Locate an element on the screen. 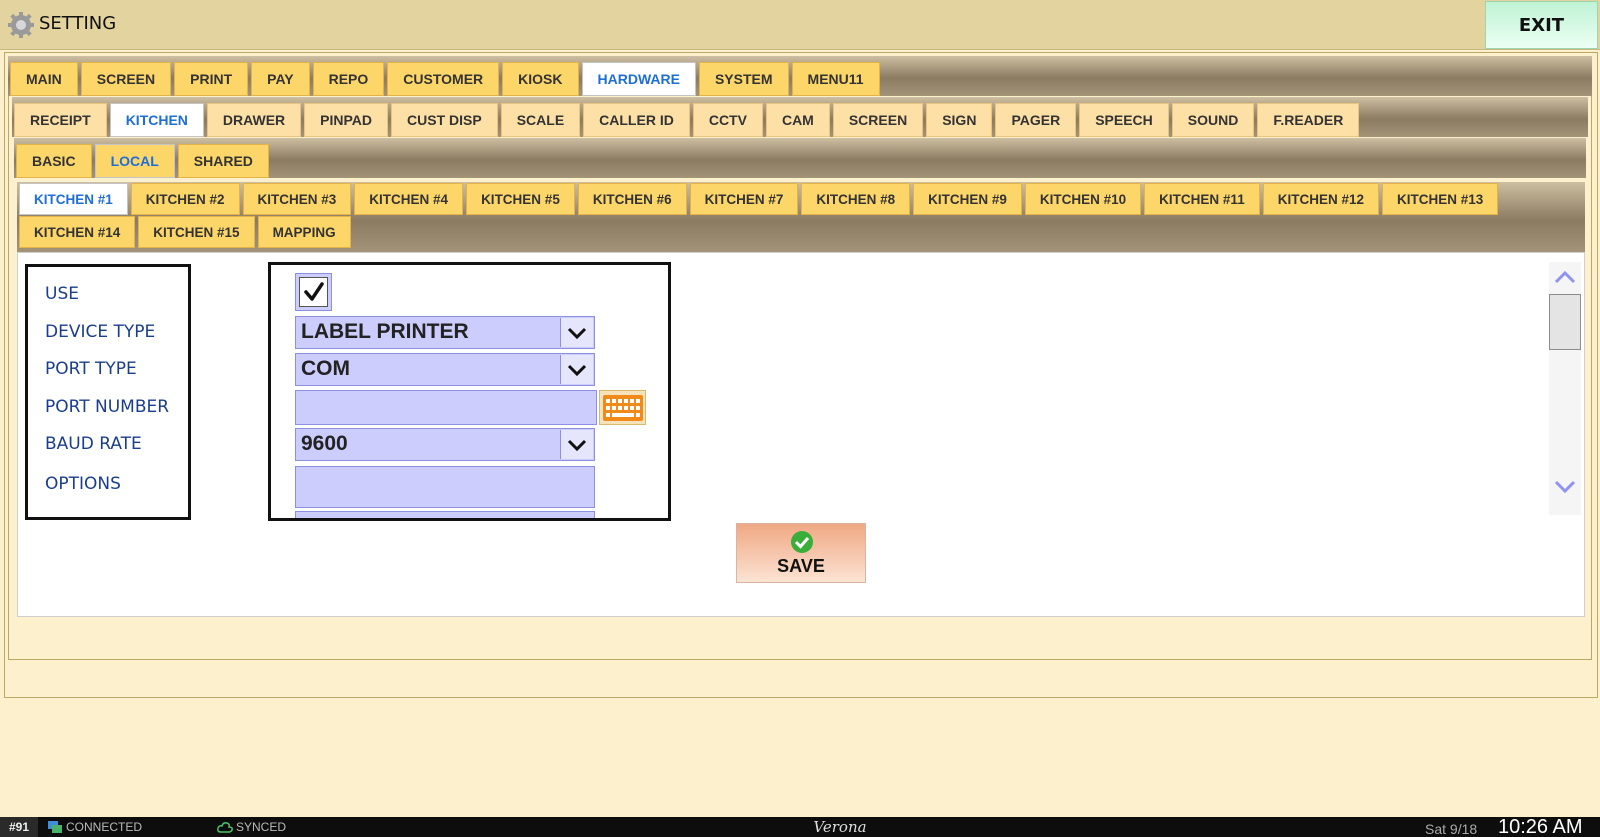 This screenshot has width=1600, height=837. port-type-select: COM is located at coordinates (445, 369).